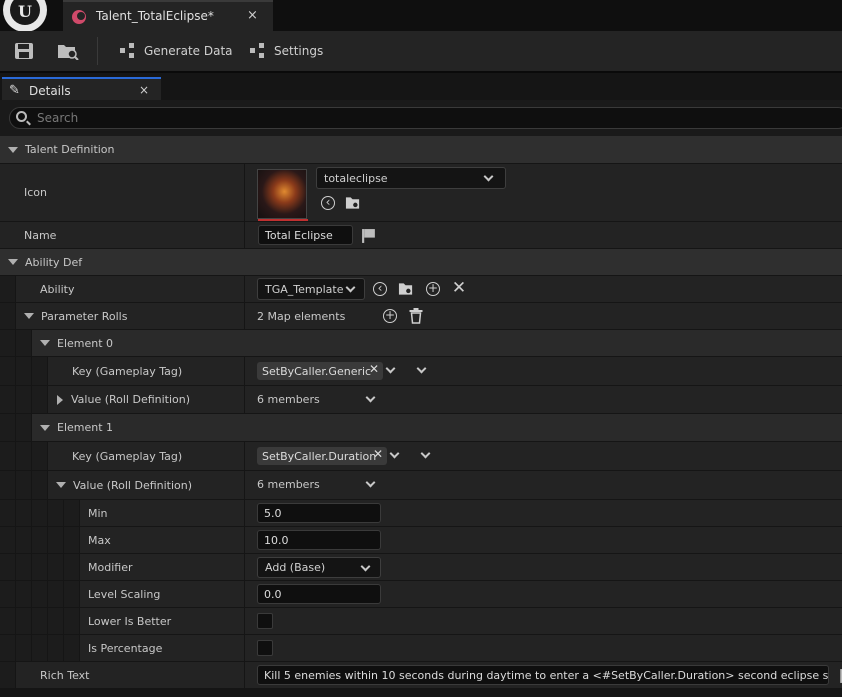 Image resolution: width=842 pixels, height=697 pixels. Describe the element at coordinates (421, 428) in the screenshot. I see `map-element-1: Element 1` at that location.